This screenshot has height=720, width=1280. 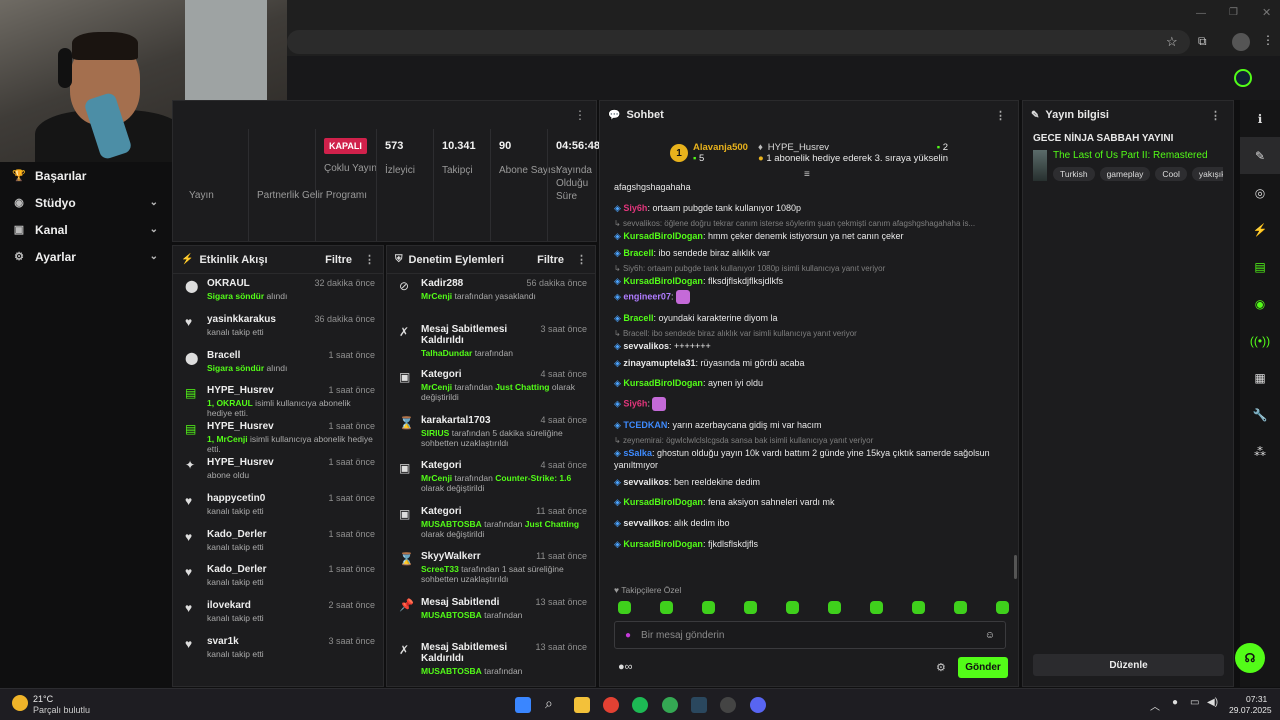 What do you see at coordinates (291, 540) in the screenshot?
I see `activity-body: Kado_Derler 1 saat önce kanalı takip etti` at bounding box center [291, 540].